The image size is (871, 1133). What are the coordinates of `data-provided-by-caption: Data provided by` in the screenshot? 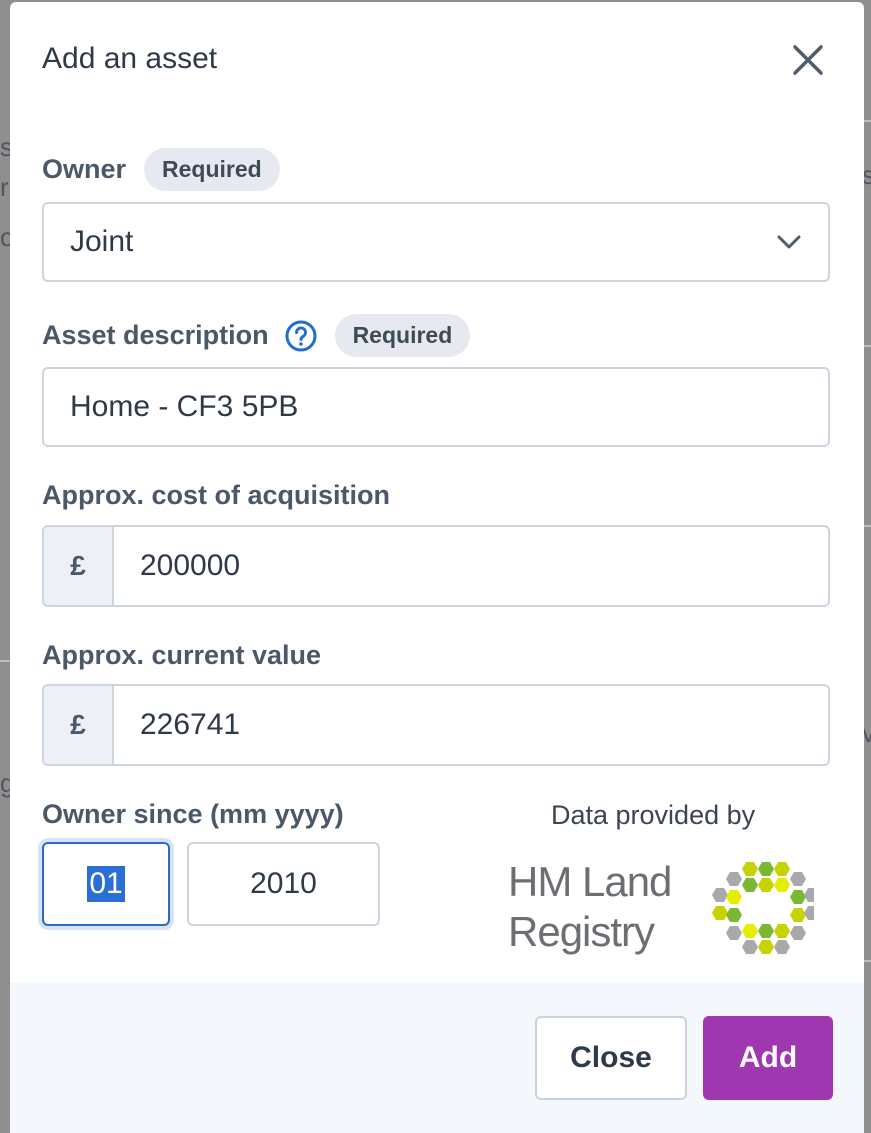 It's located at (653, 815).